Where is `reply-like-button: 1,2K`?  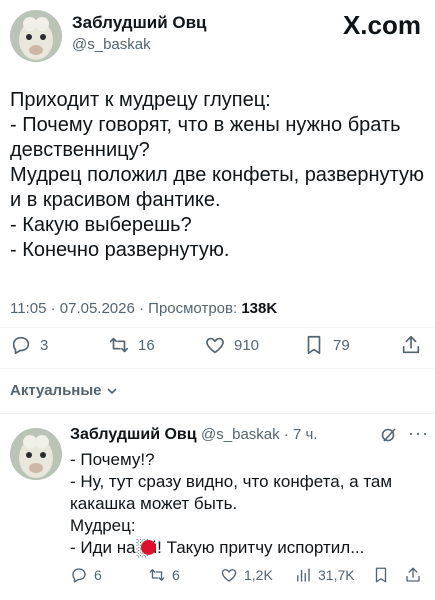 reply-like-button: 1,2K is located at coordinates (246, 575).